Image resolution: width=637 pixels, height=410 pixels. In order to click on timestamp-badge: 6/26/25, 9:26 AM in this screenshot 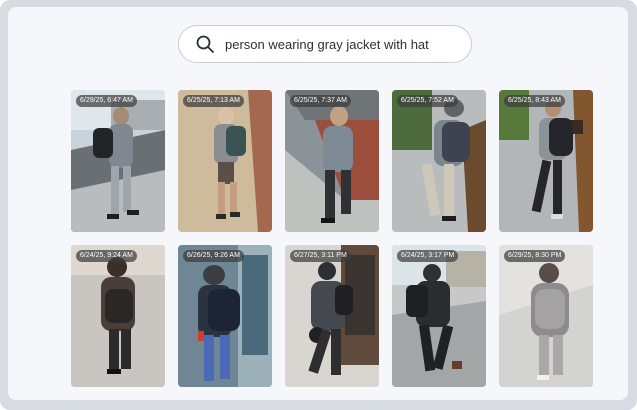, I will do `click(213, 256)`.